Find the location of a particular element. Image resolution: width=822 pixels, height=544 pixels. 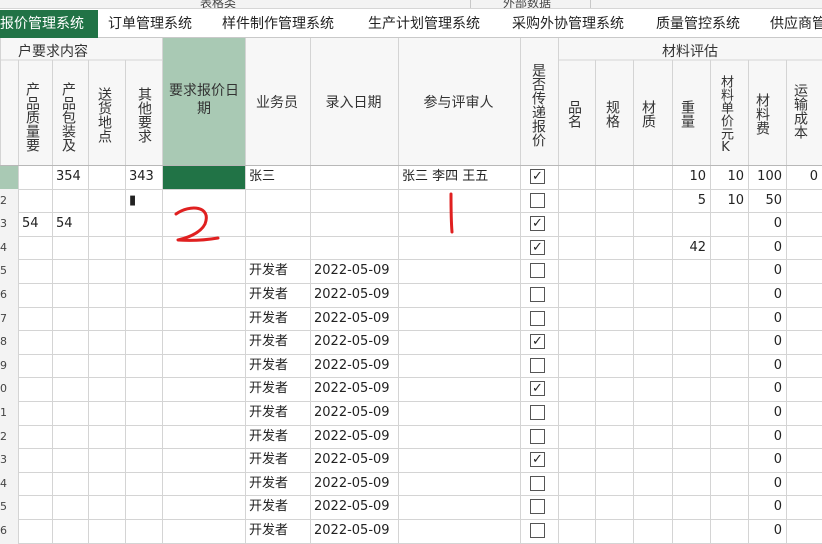

tab-order-management: 订单管理系统 is located at coordinates (158, 24).